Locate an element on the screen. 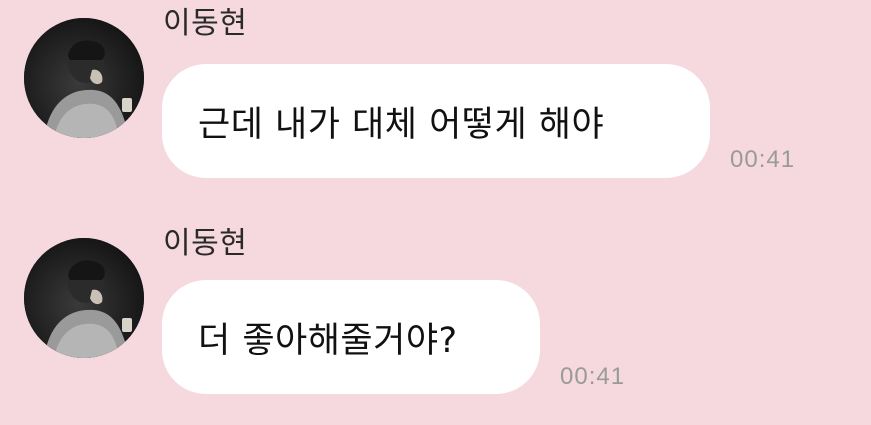  message-text: 더 좋아해줄거야? is located at coordinates (328, 340).